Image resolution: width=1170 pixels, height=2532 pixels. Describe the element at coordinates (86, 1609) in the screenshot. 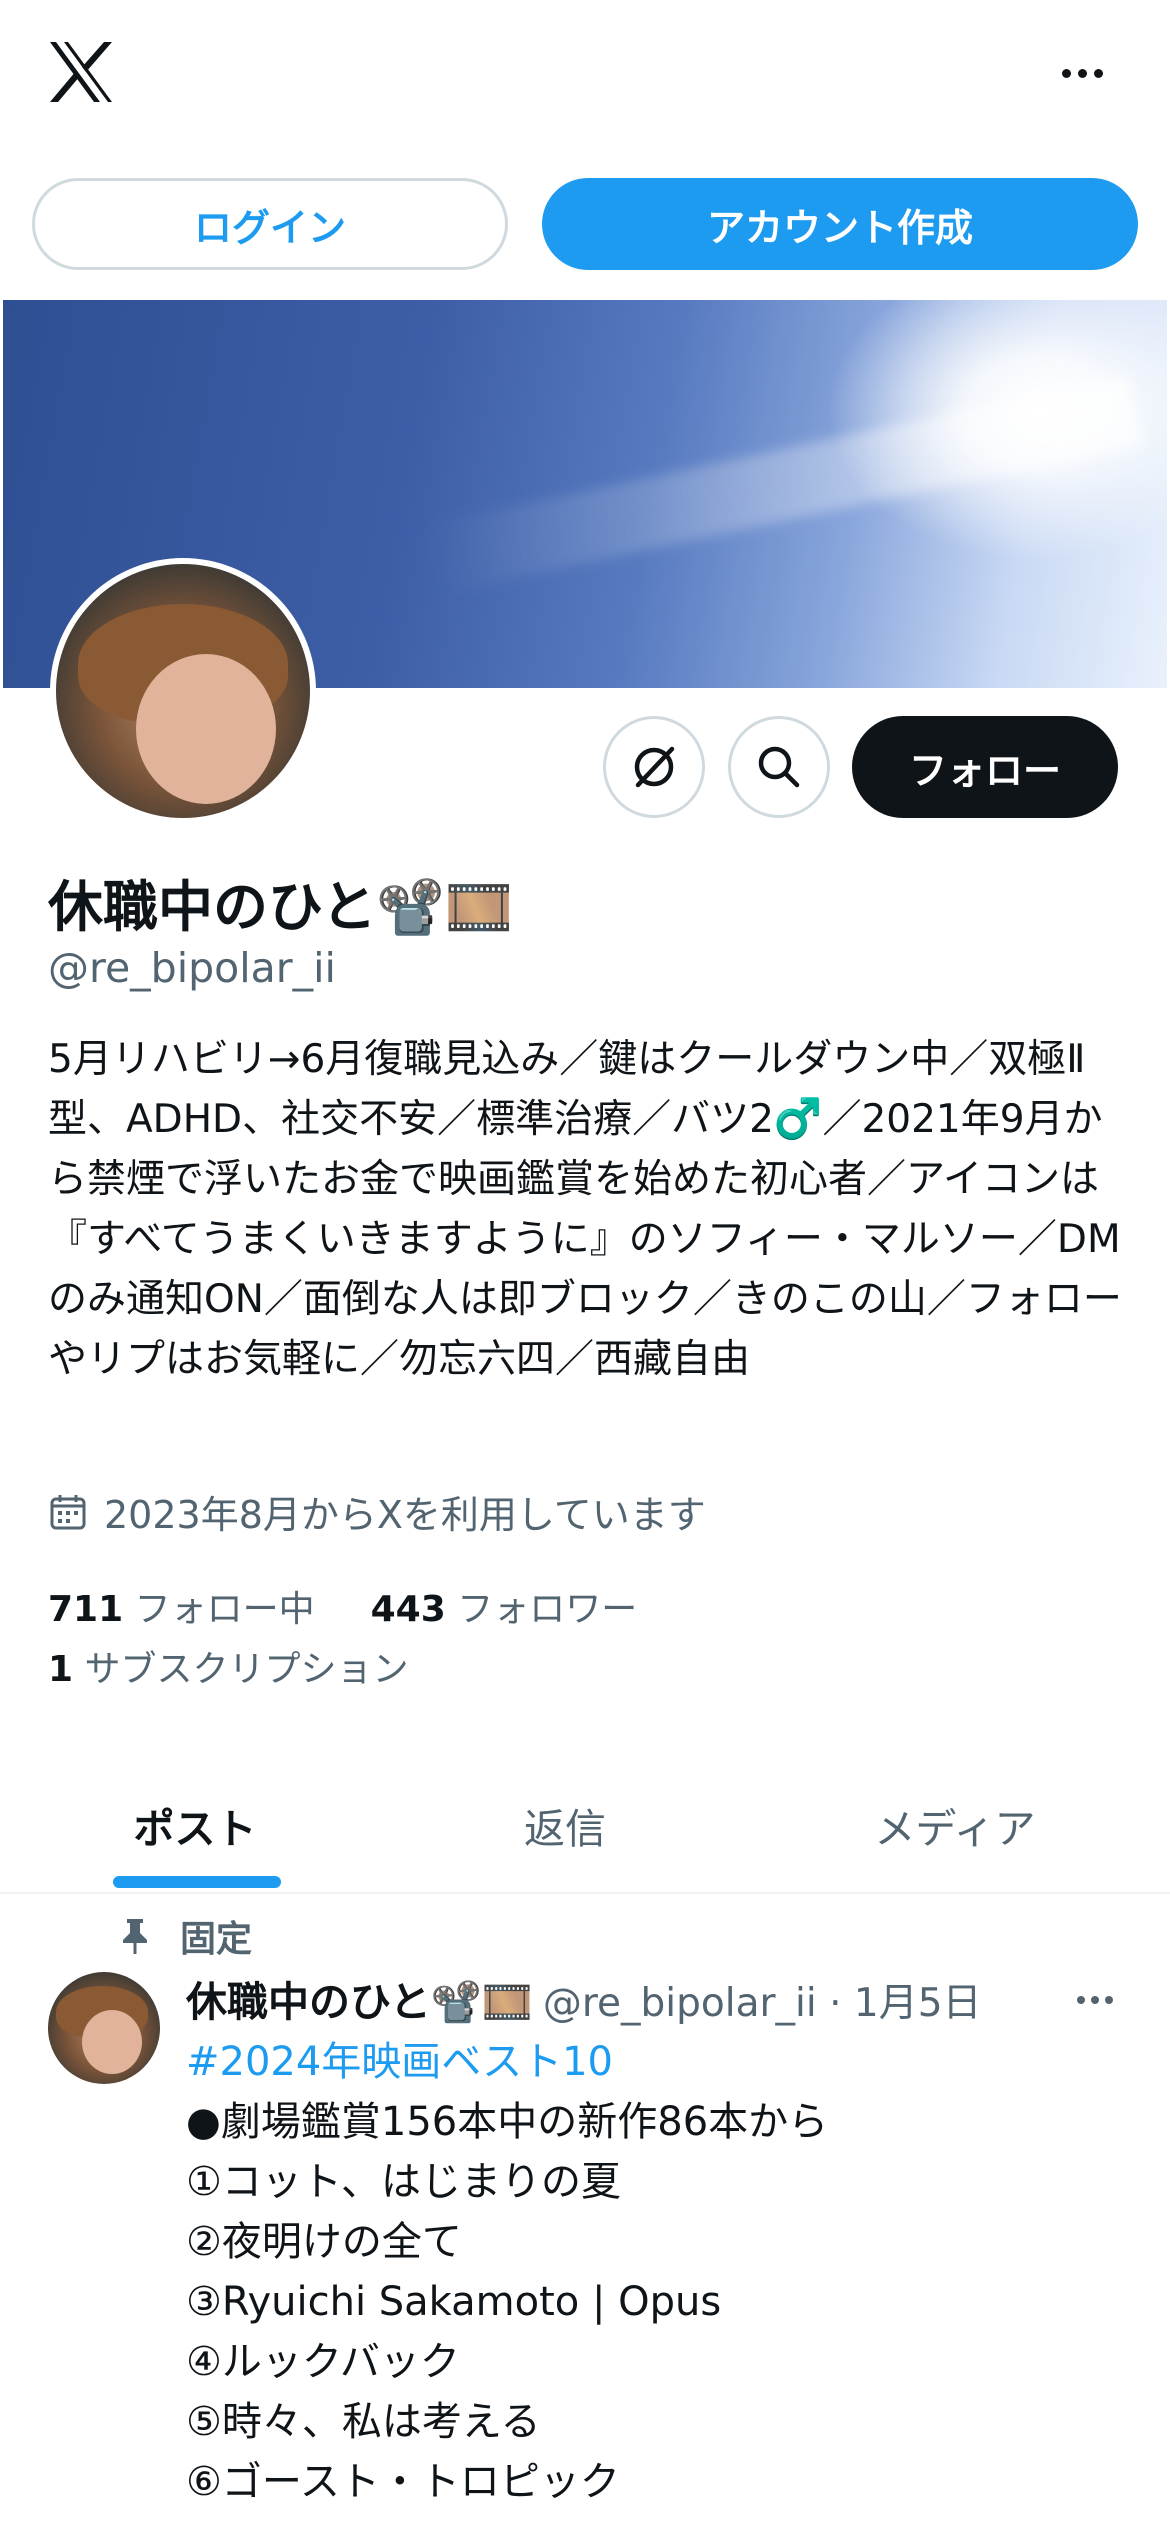

I see `following-count: 711` at that location.